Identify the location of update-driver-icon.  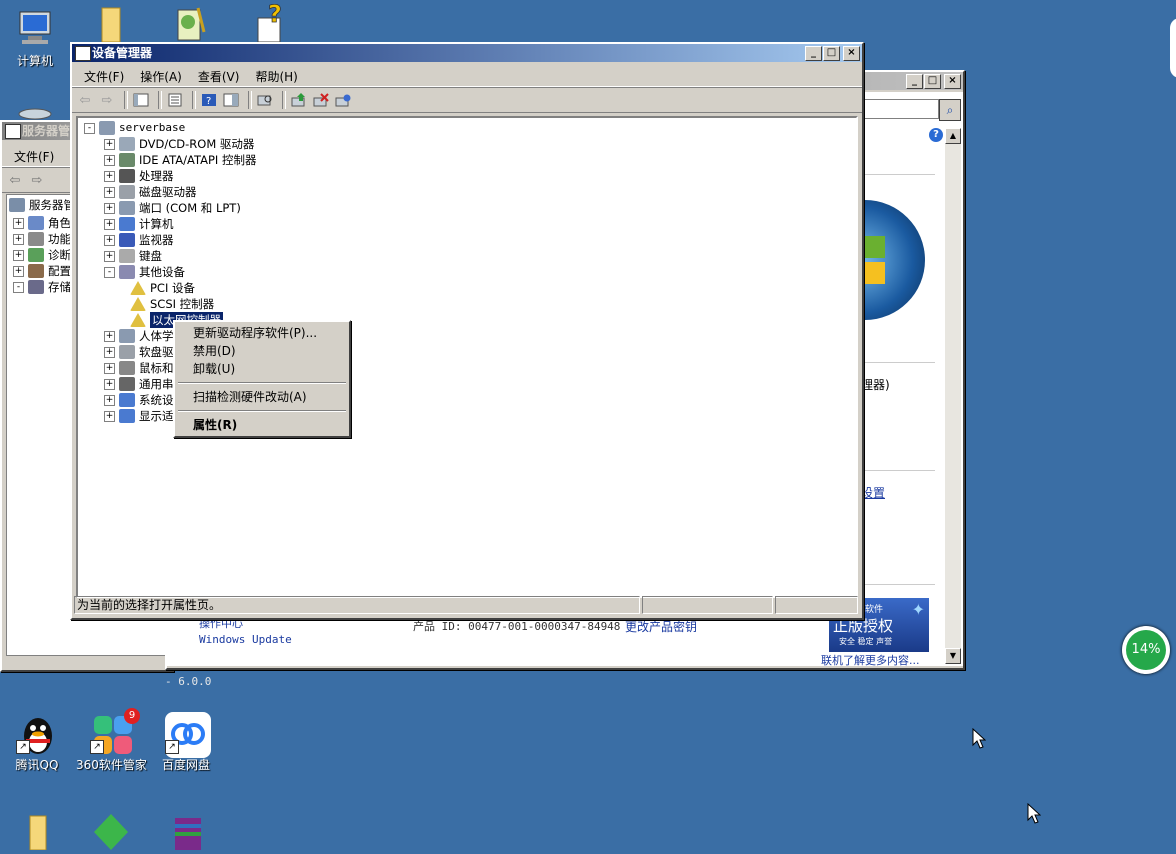
(299, 100).